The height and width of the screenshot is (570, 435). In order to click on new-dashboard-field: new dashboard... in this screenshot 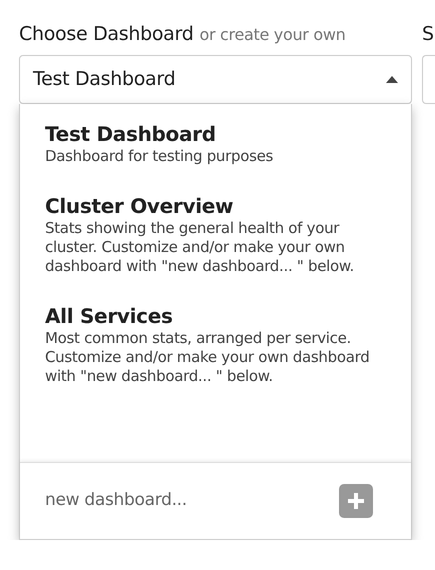, I will do `click(175, 501)`.